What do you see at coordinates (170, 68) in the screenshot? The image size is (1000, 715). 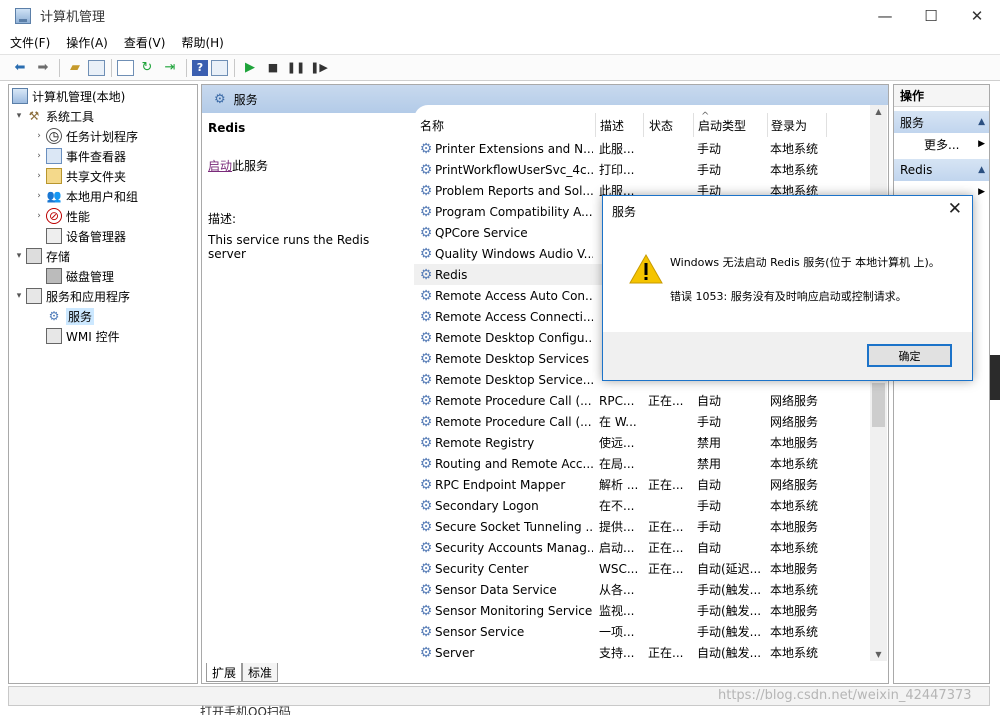 I see `export-list-icon: ⇥` at bounding box center [170, 68].